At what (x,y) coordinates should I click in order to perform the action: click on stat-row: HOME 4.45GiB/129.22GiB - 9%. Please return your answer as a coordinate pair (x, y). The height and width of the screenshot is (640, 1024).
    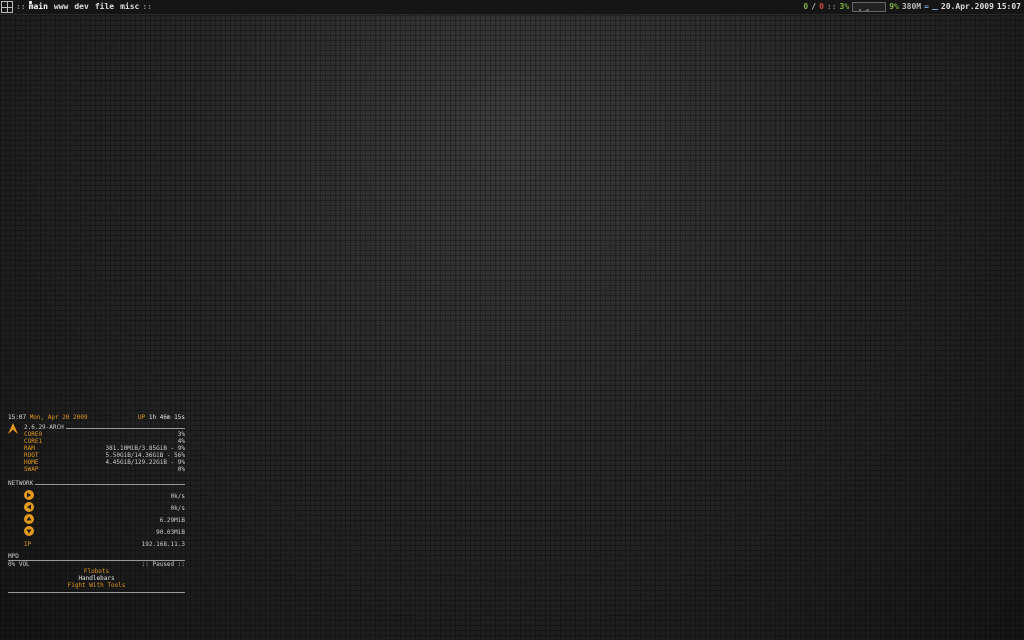
    Looking at the image, I should click on (96, 462).